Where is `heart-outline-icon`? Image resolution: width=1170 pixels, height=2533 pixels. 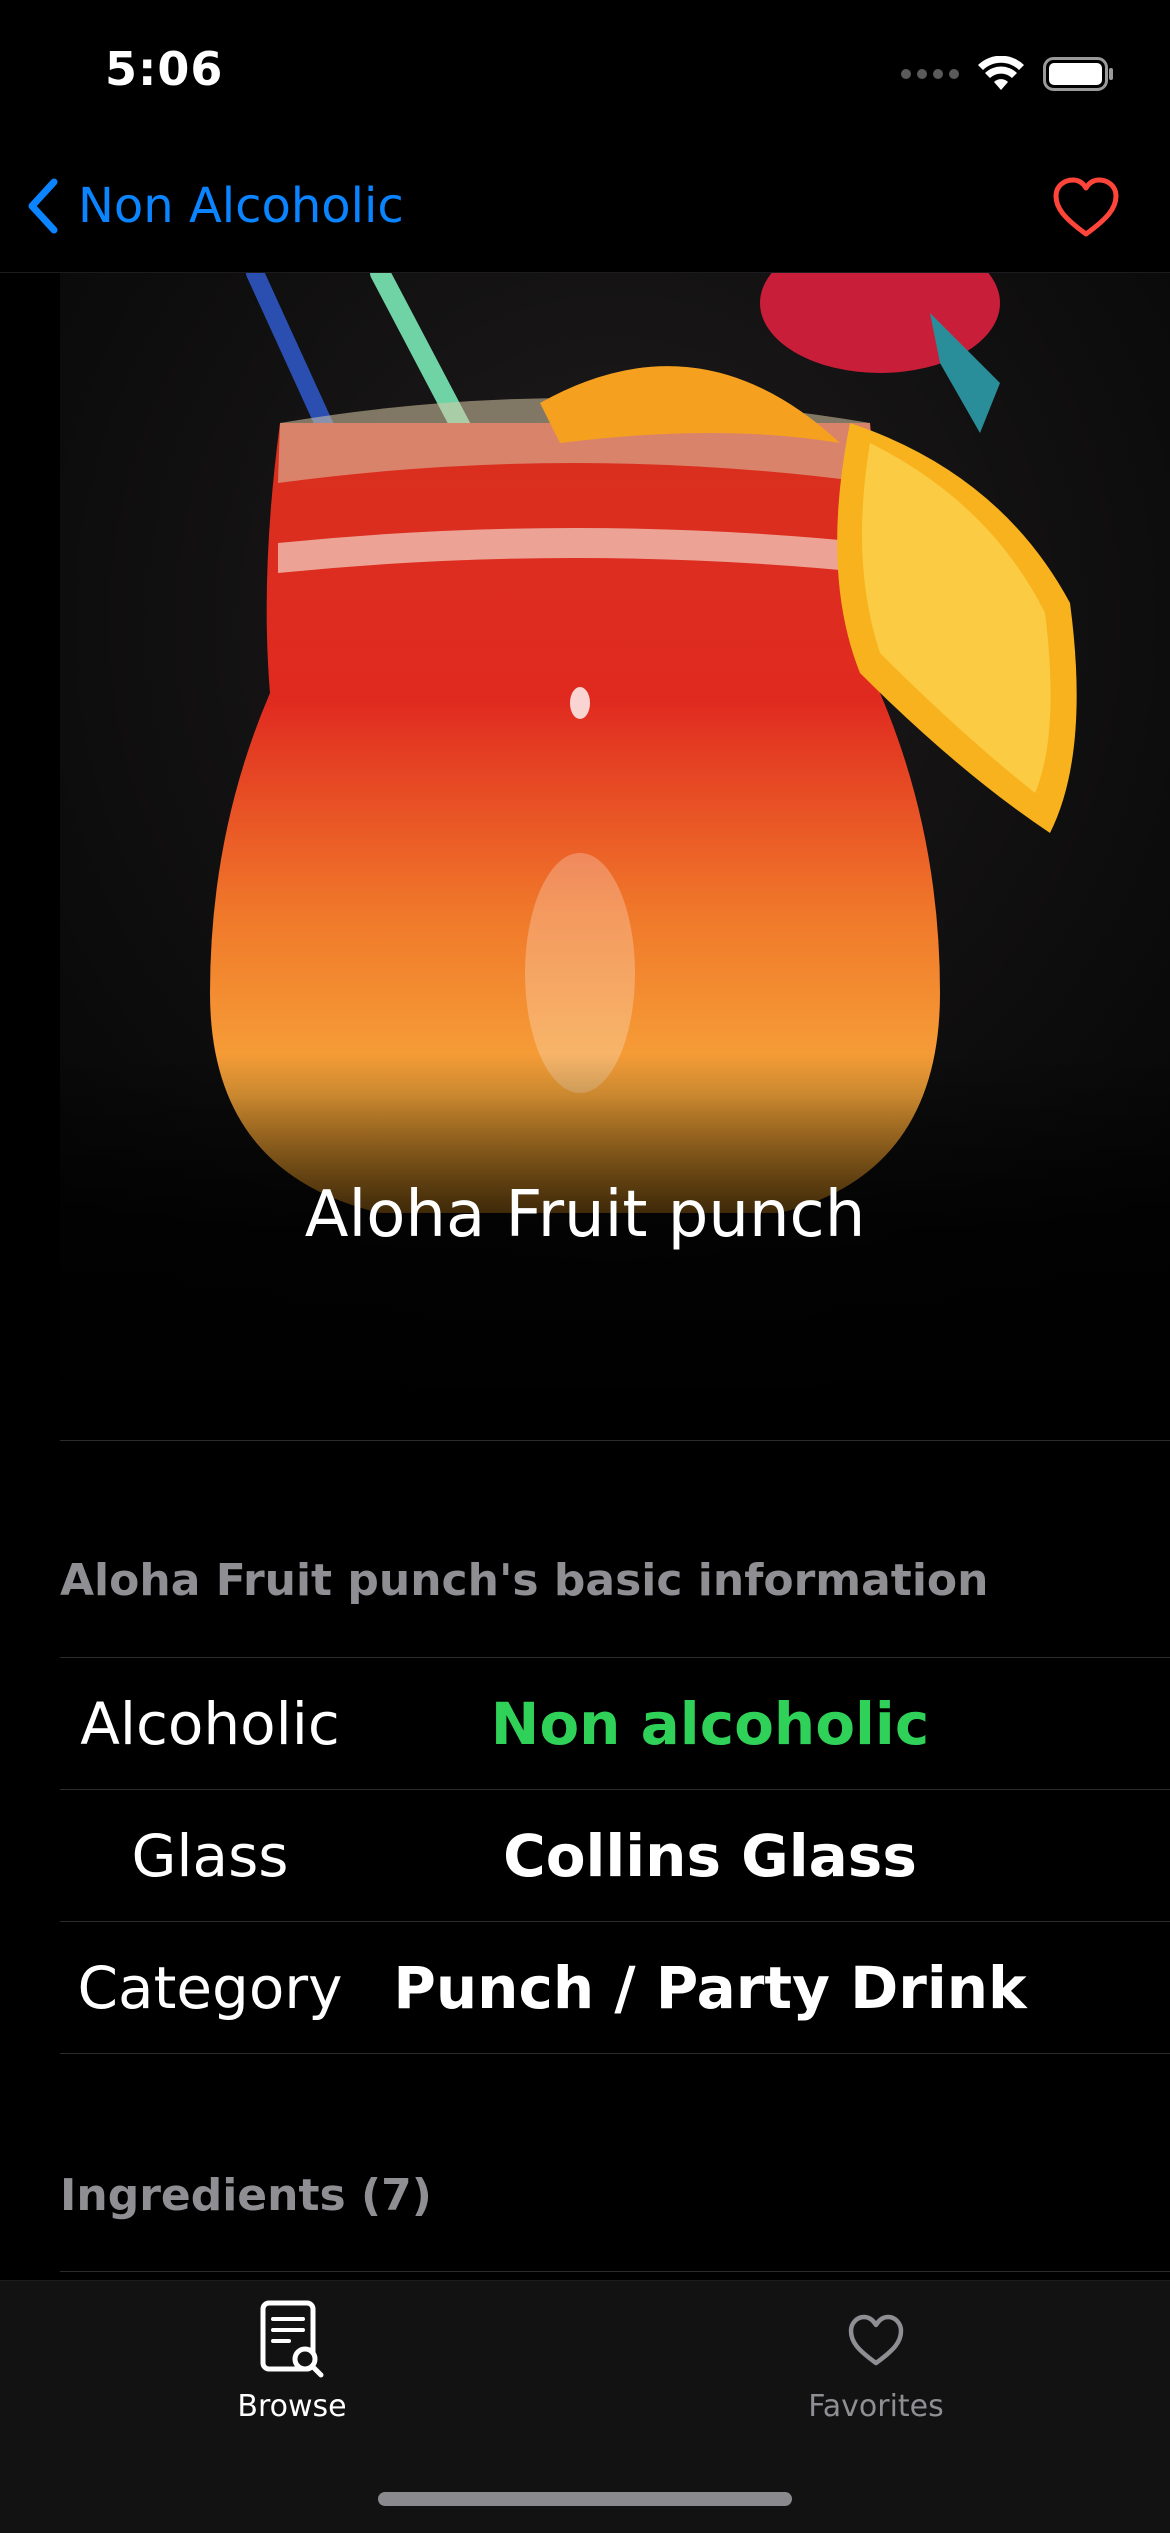
heart-outline-icon is located at coordinates (1086, 207).